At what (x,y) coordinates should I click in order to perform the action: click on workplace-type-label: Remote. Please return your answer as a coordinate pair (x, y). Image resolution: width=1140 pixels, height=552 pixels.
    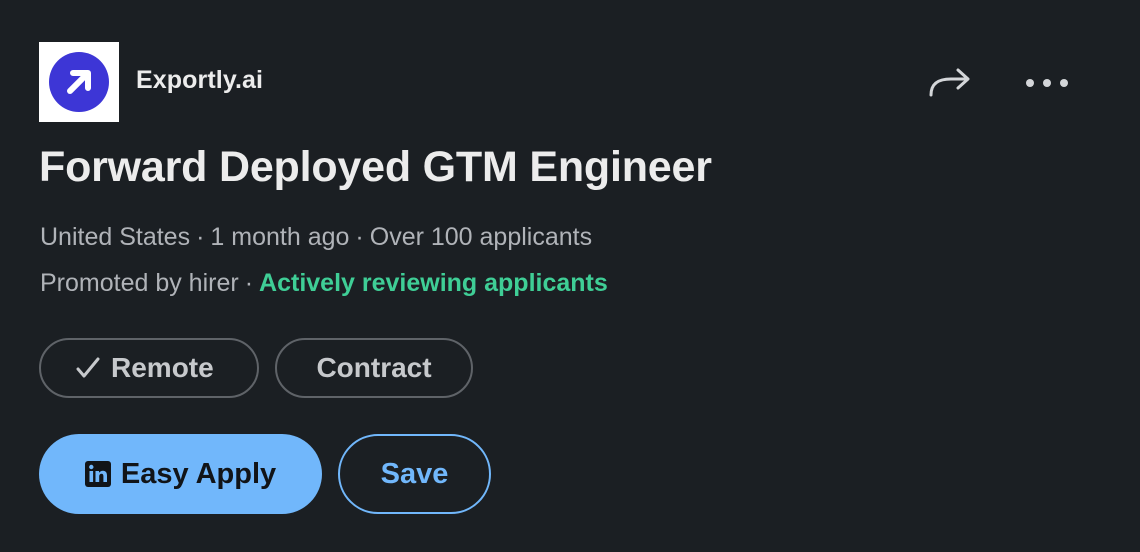
    Looking at the image, I should click on (162, 367).